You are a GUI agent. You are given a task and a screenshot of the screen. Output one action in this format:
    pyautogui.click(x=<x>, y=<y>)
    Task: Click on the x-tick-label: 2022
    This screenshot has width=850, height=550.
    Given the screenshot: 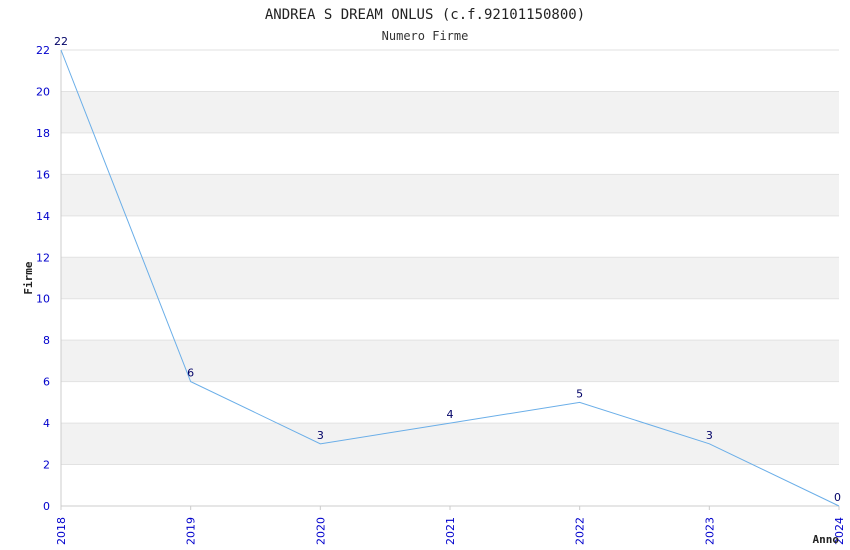 What is the action you would take?
    pyautogui.click(x=580, y=531)
    